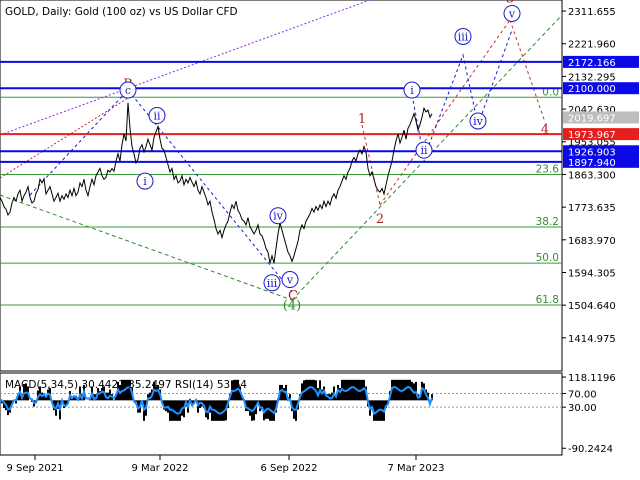 The height and width of the screenshot is (480, 640). Describe the element at coordinates (592, 77) in the screenshot. I see `price-tick-label-2: 2132.295` at that location.